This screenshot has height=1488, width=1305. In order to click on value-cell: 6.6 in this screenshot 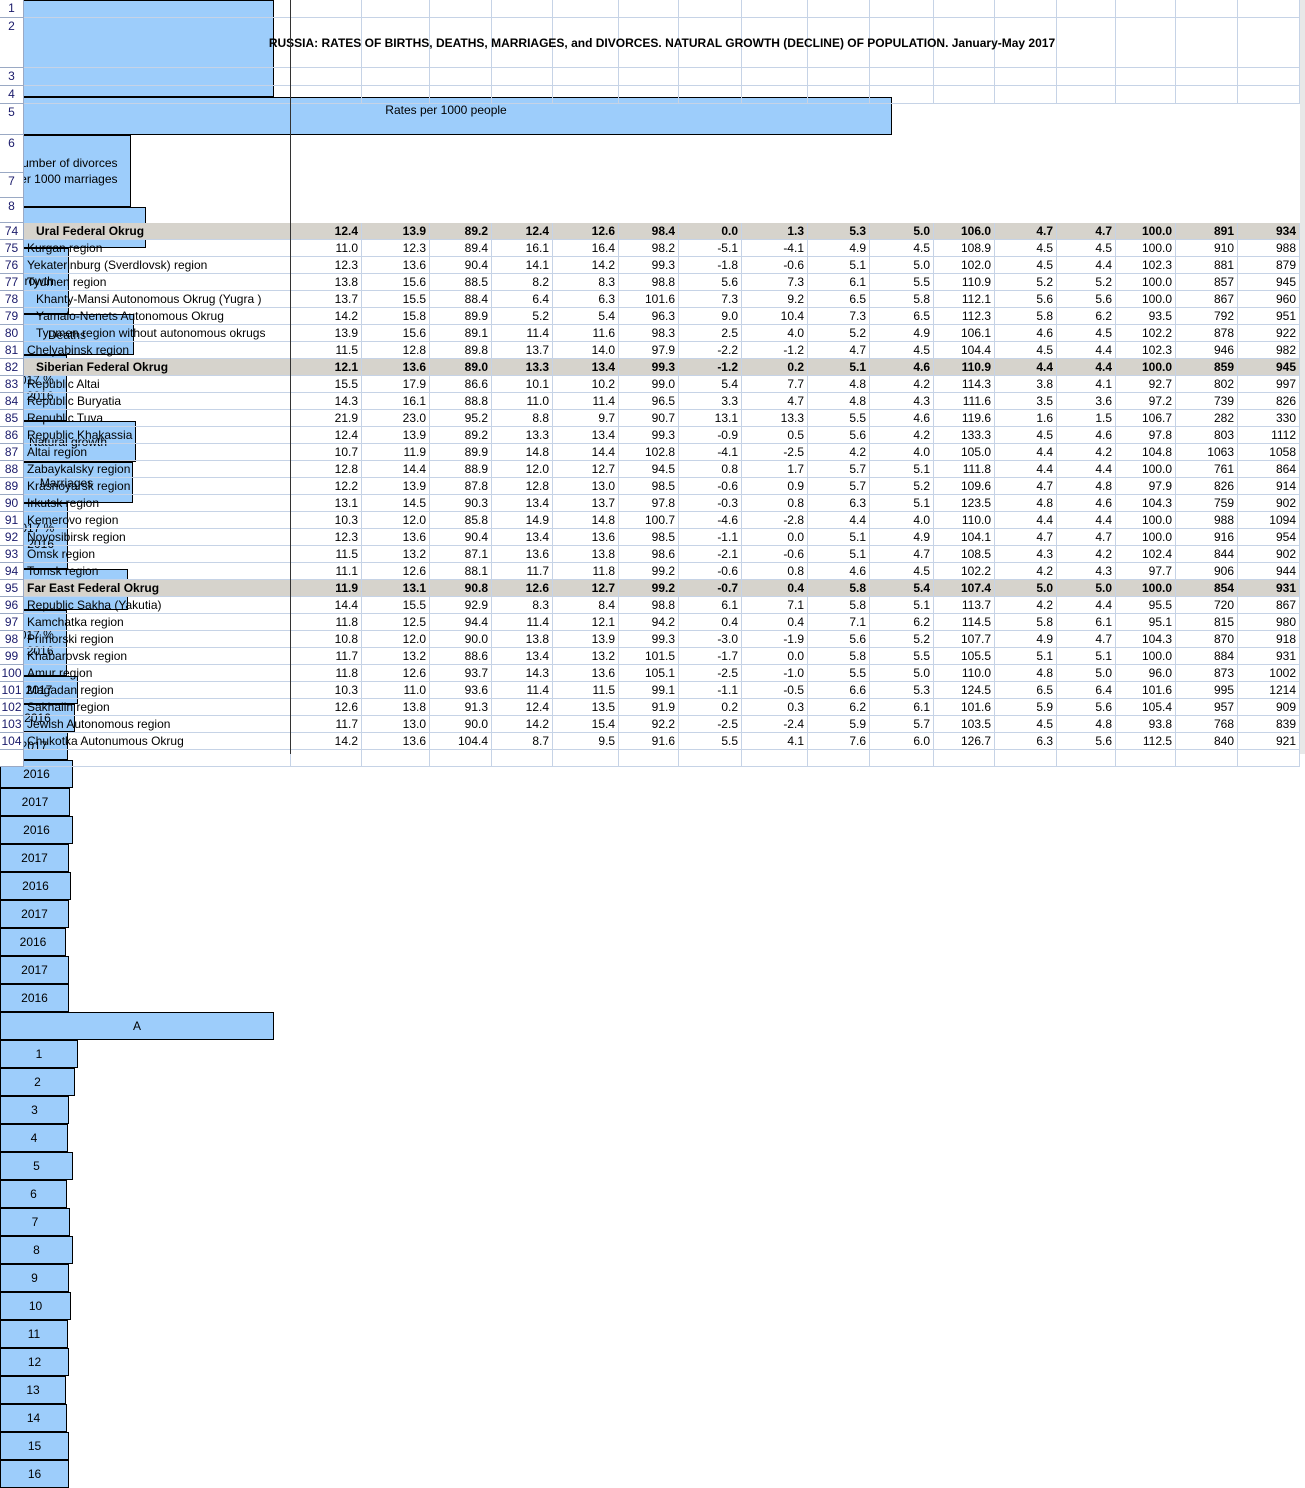, I will do `click(839, 690)`.